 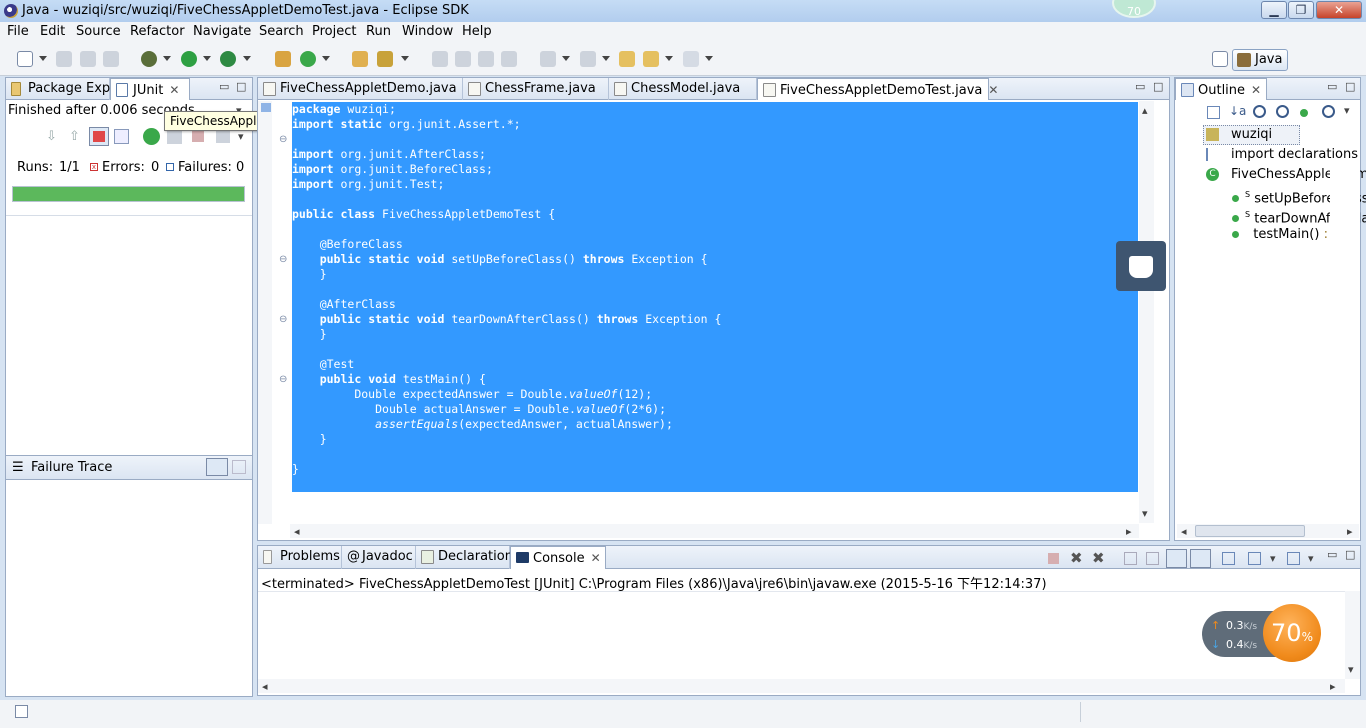 I want to click on outline-item-imports: import declarations, so click(x=1282, y=155).